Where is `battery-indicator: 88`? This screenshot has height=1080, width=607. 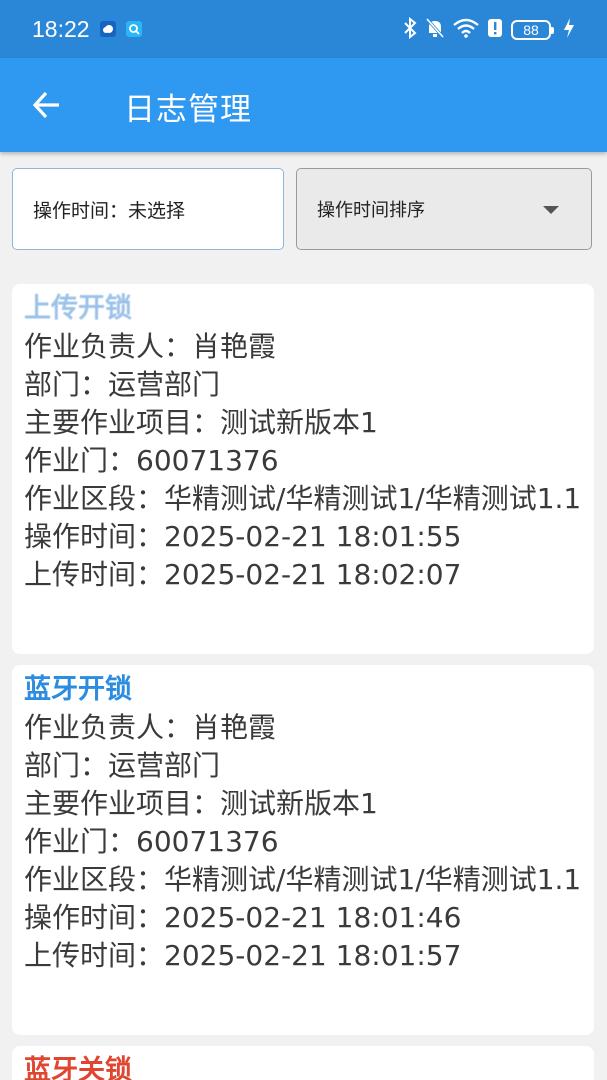
battery-indicator: 88 is located at coordinates (532, 30).